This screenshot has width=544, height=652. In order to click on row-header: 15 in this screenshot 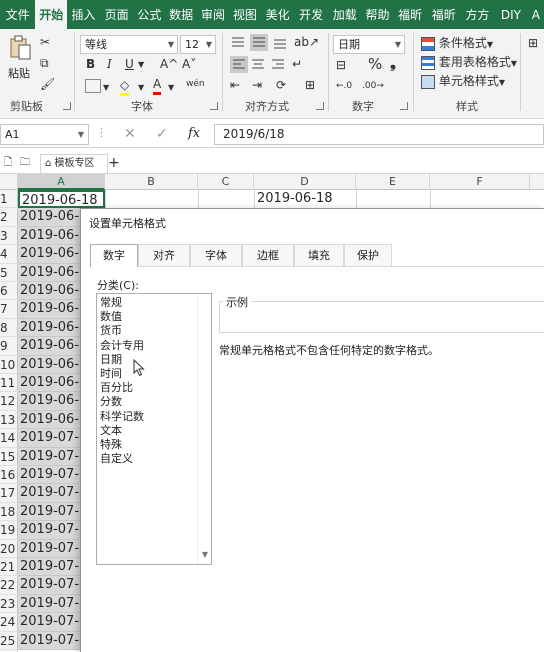, I will do `click(9, 457)`.